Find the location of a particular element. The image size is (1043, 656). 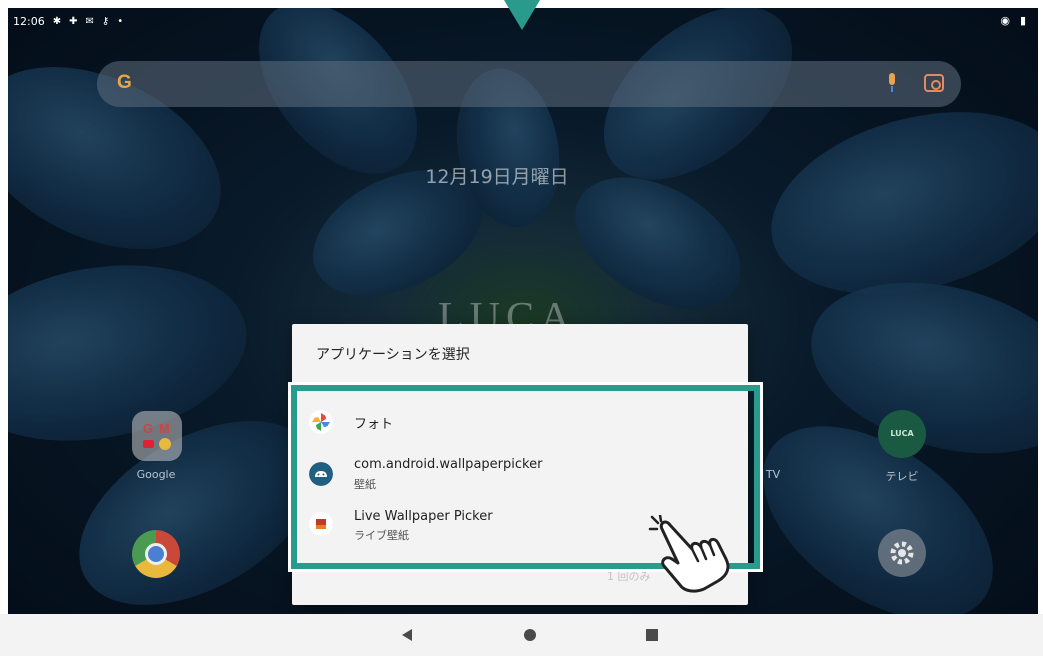

luca-tv-app-icon: LUCA is located at coordinates (902, 434).